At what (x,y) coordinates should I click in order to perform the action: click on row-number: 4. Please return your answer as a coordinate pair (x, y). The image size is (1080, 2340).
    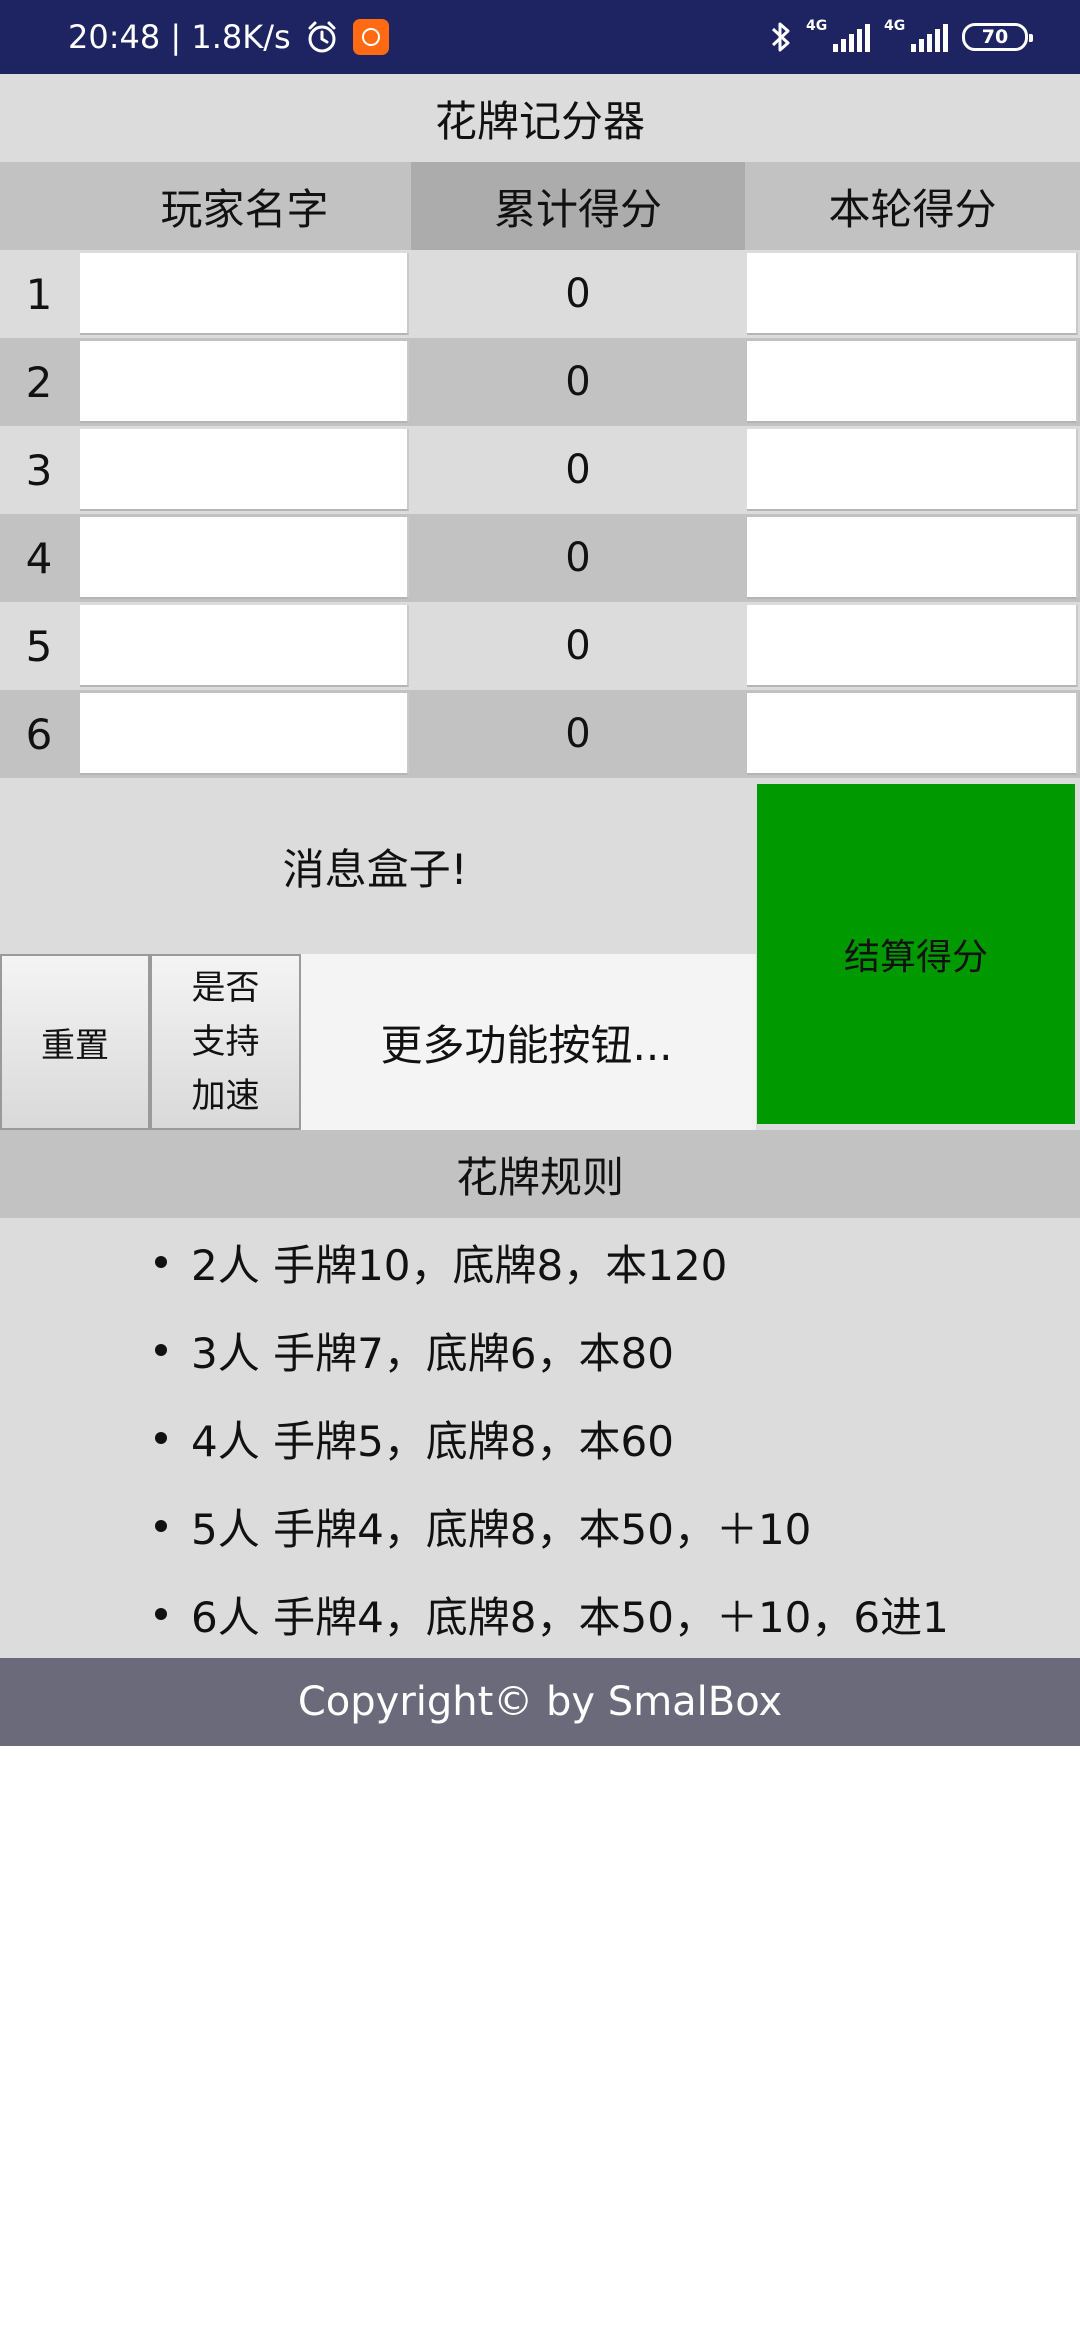
    Looking at the image, I should click on (39, 558).